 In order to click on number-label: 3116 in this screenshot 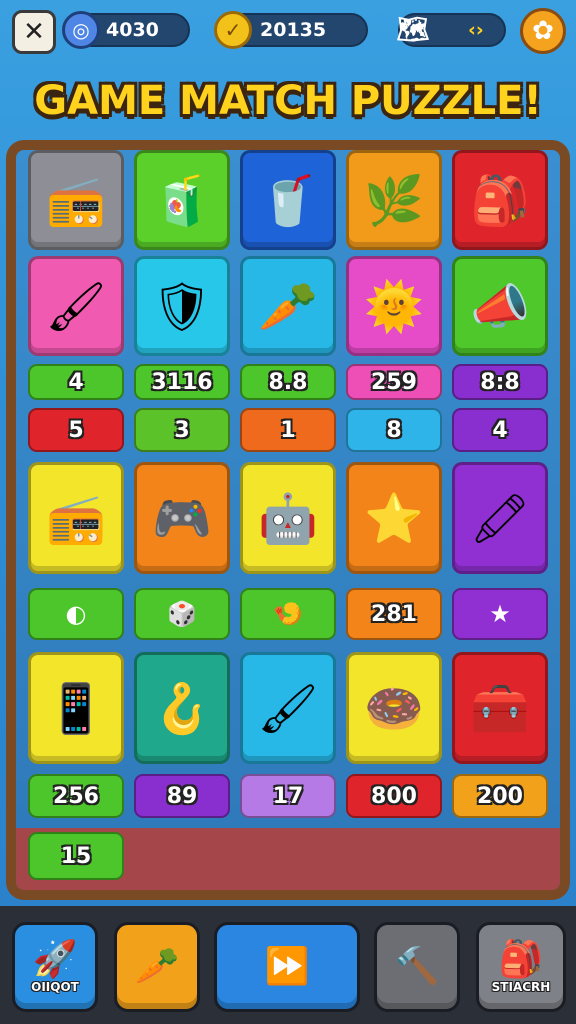, I will do `click(182, 382)`.